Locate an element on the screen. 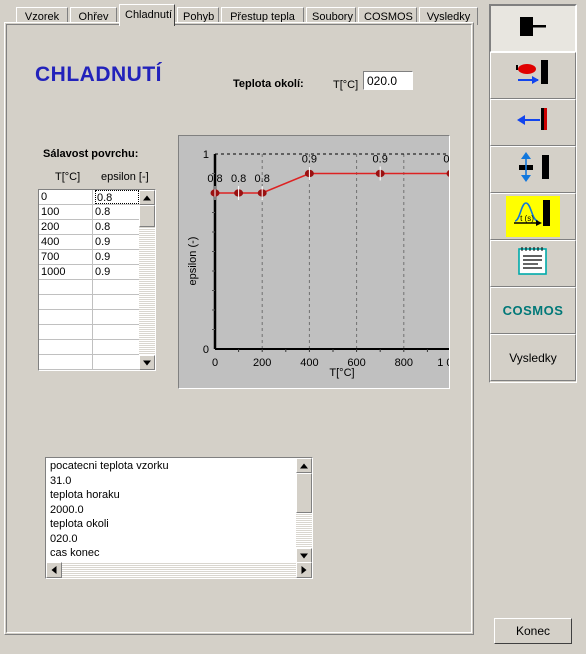 This screenshot has width=586, height=654. cell-temperature: 400 is located at coordinates (66, 242).